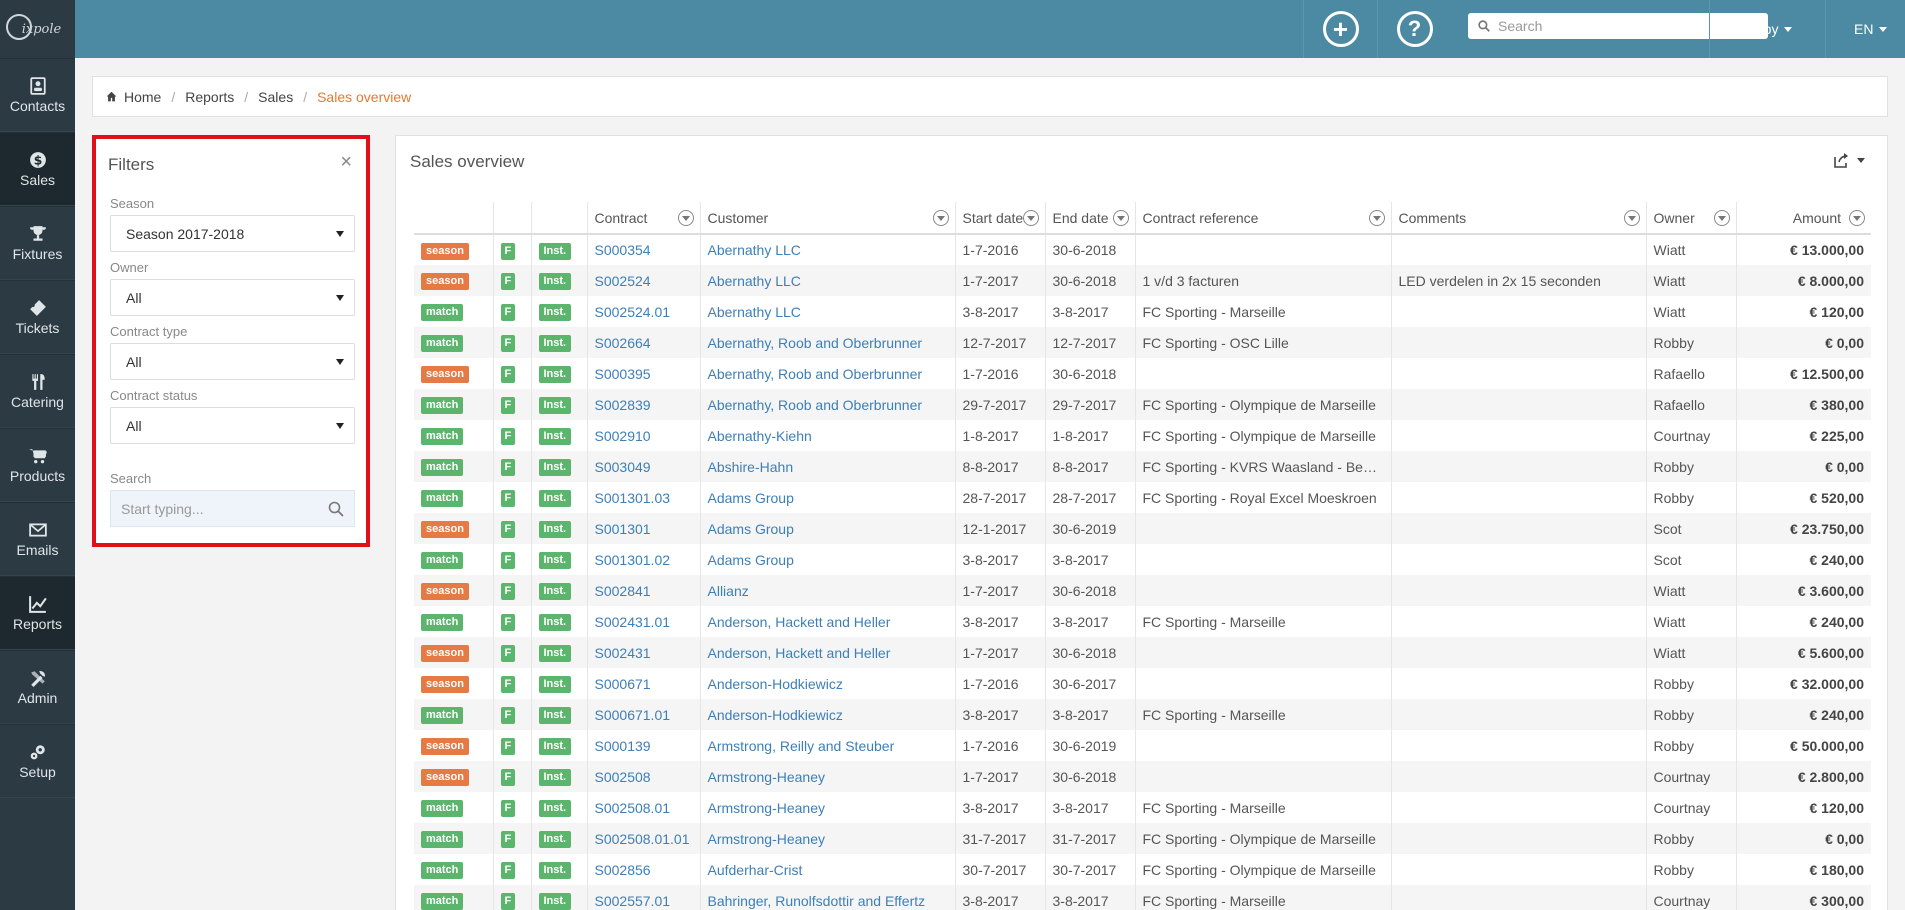 The width and height of the screenshot is (1905, 910). Describe the element at coordinates (633, 901) in the screenshot. I see `contract-link: S002557.01` at that location.